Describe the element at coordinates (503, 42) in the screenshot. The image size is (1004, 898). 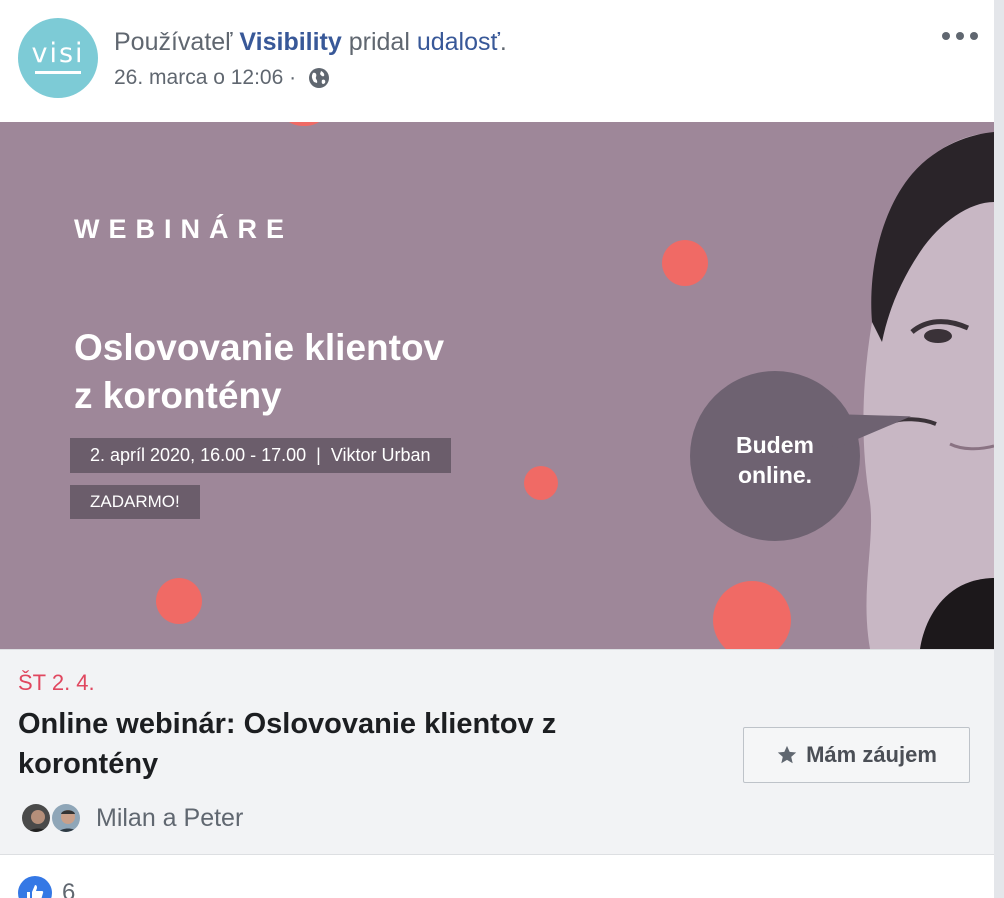
I see `headline-suffix: .` at that location.